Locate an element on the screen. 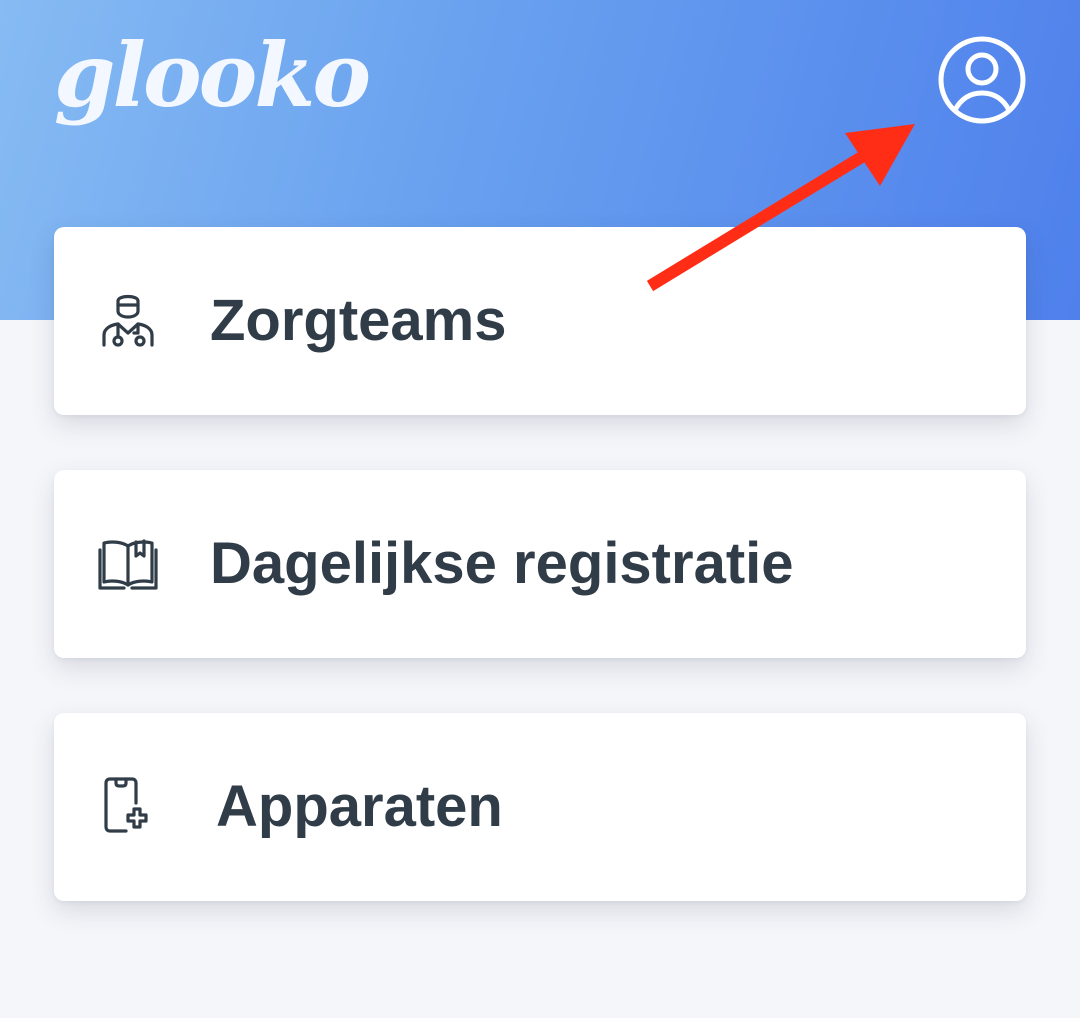  device-plus-icon is located at coordinates (128, 805).